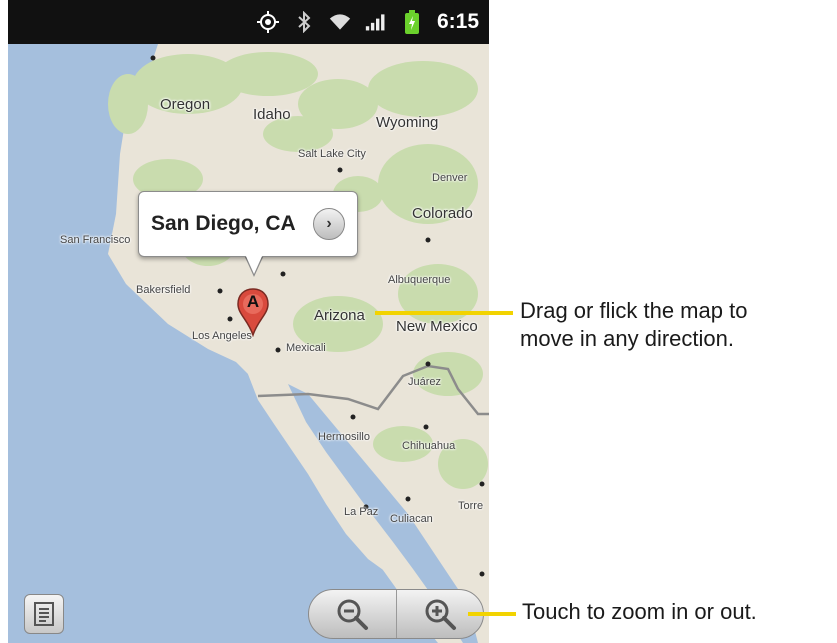  Describe the element at coordinates (267, 22) in the screenshot. I see `gps-icon` at that location.